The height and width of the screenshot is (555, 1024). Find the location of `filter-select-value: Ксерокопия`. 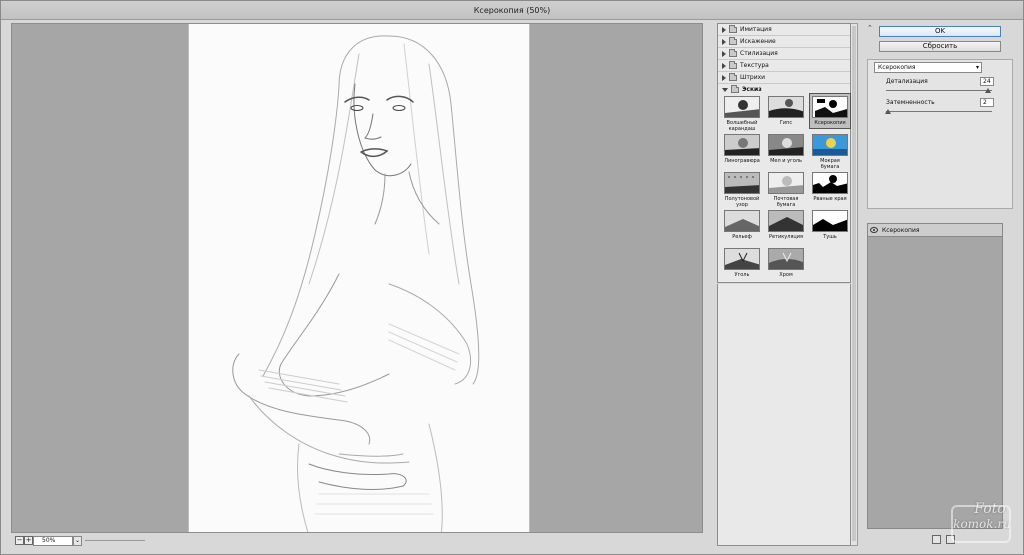

filter-select-value: Ксерокопия is located at coordinates (897, 67).